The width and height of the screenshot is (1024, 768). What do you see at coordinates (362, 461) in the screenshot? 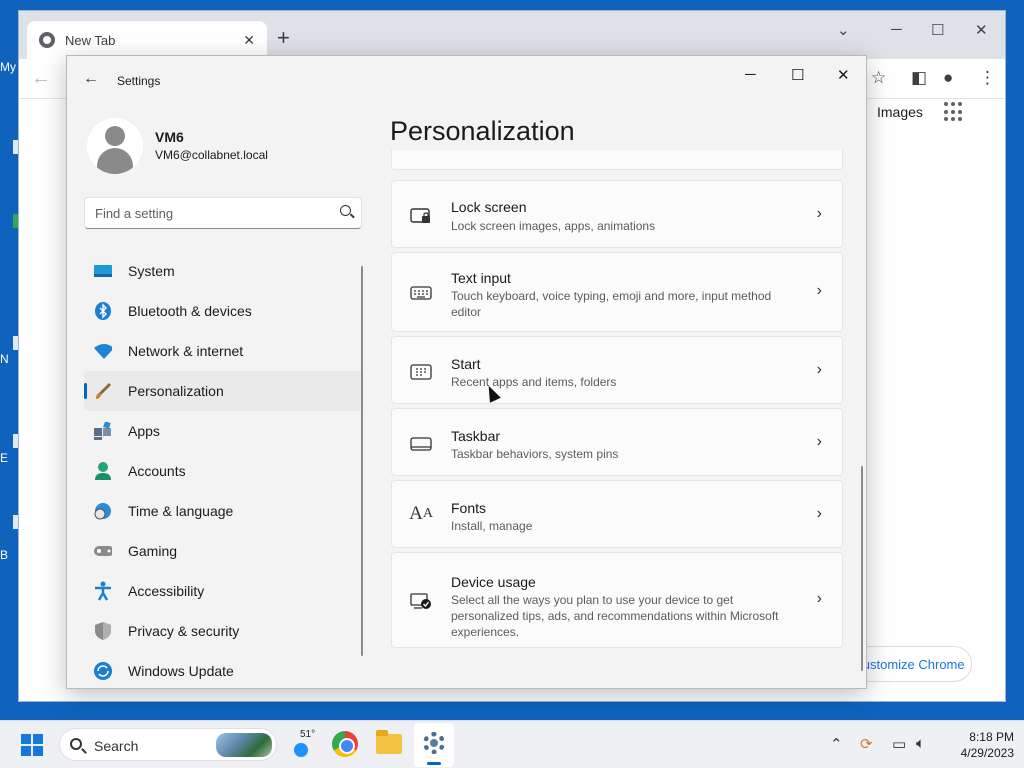
I see `nav-scrollbar` at bounding box center [362, 461].